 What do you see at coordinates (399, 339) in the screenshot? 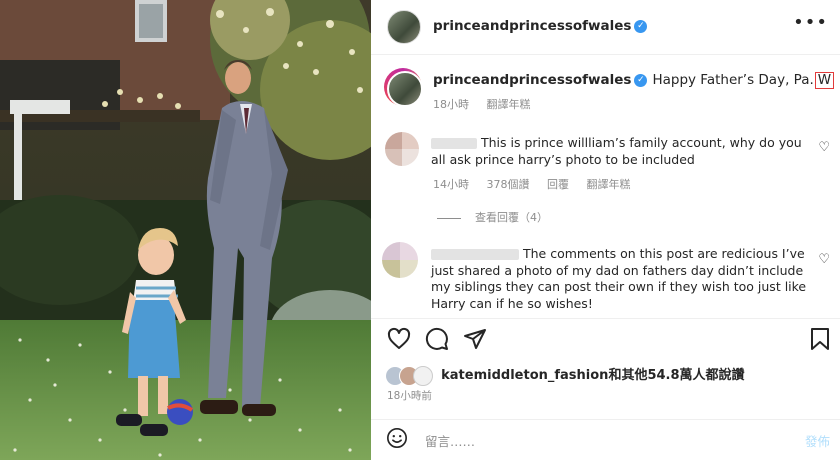
I see `like-heart-icon` at bounding box center [399, 339].